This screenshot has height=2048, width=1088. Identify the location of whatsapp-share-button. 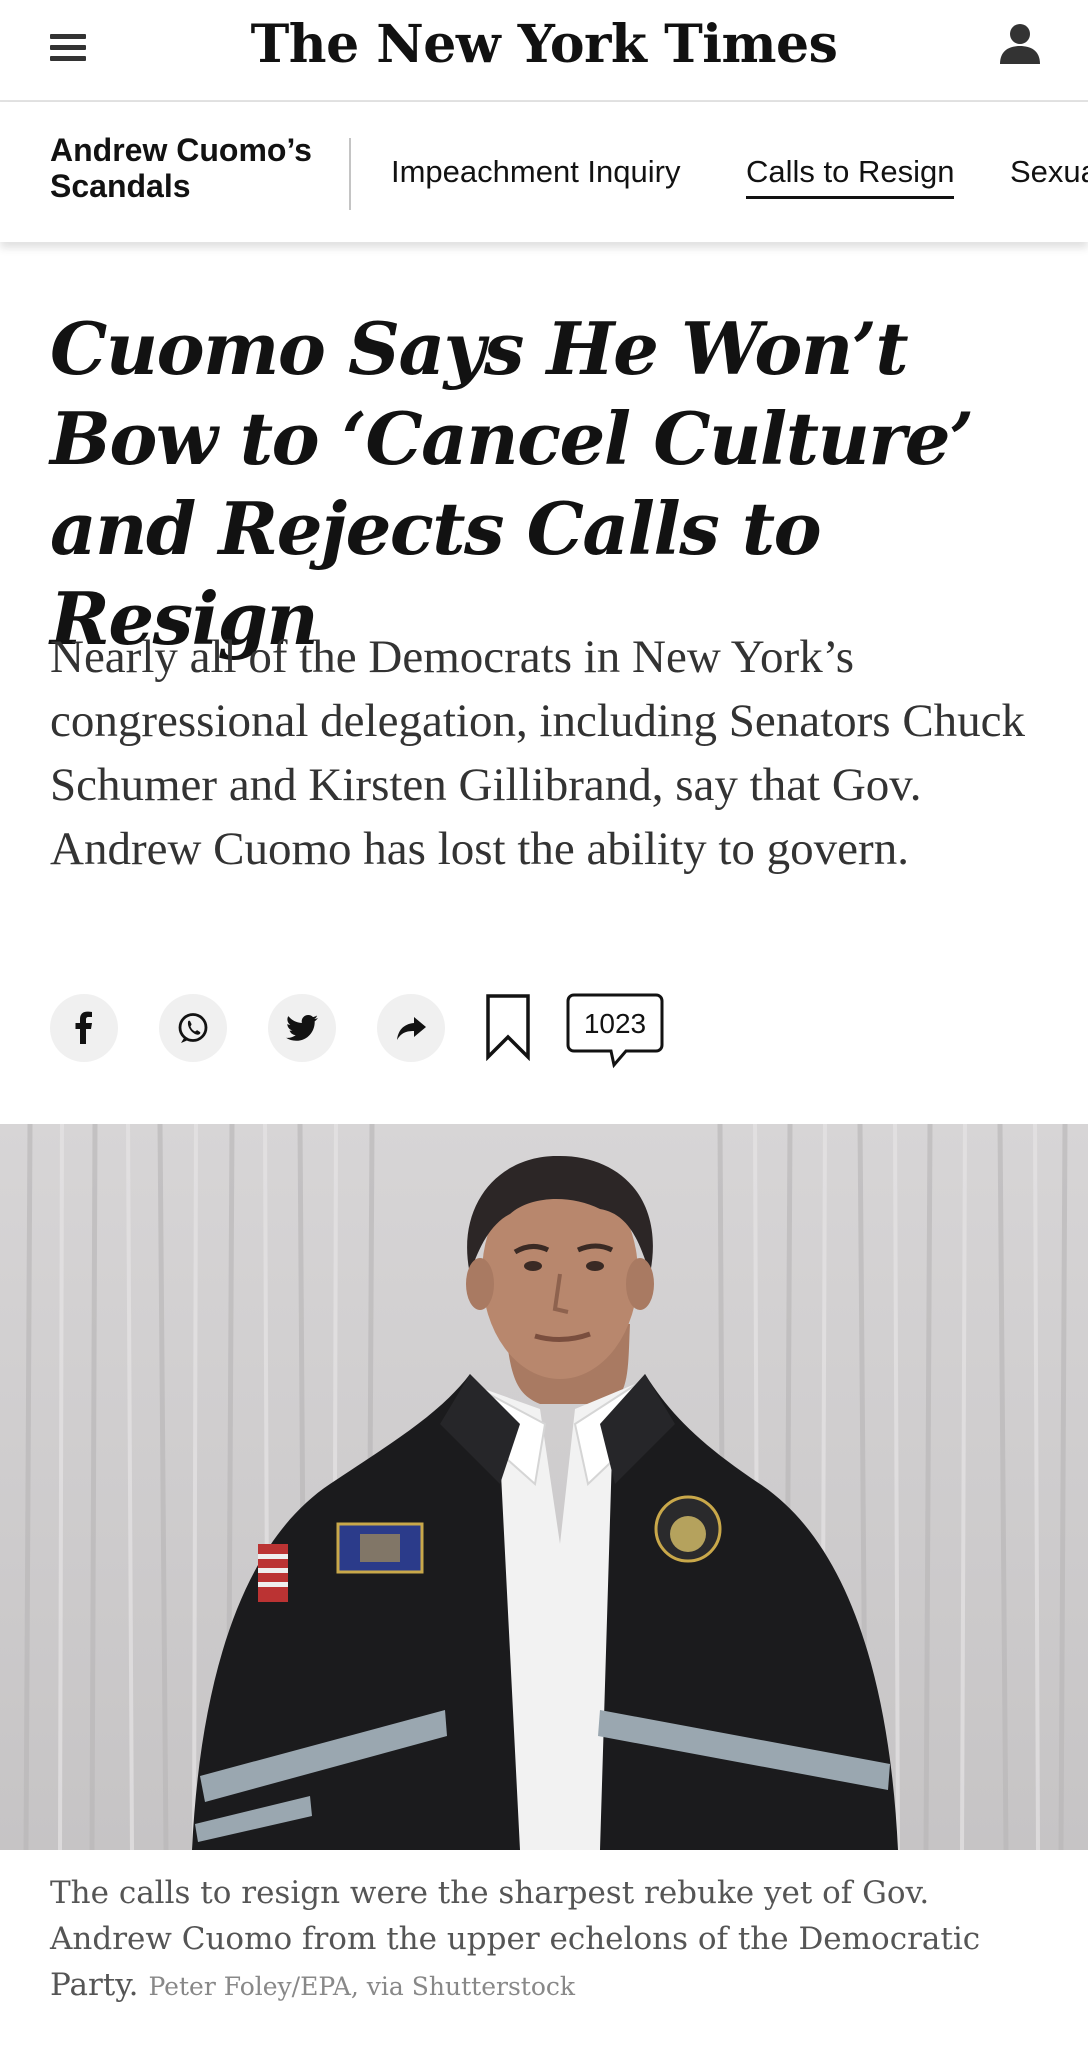
(193, 1028).